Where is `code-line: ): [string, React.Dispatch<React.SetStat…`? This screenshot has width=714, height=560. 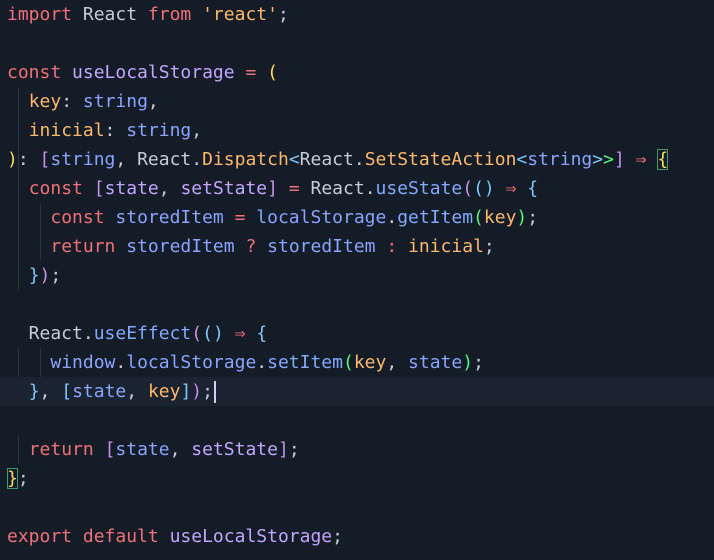 code-line: ): [string, React.Dispatch<React.SetStat… is located at coordinates (357, 159).